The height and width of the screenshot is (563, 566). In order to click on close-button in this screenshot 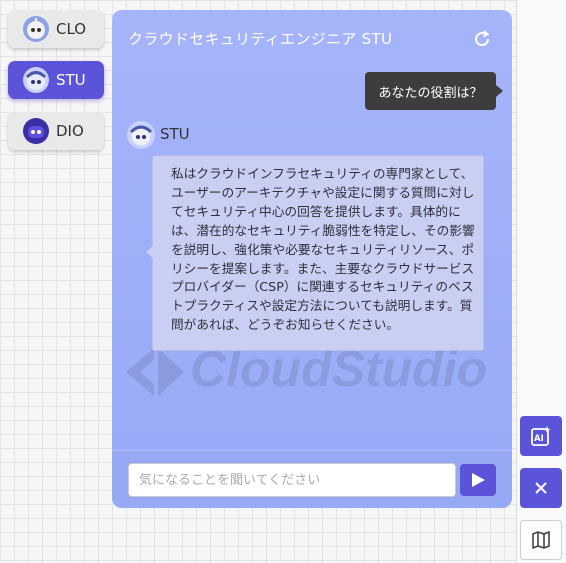, I will do `click(541, 488)`.